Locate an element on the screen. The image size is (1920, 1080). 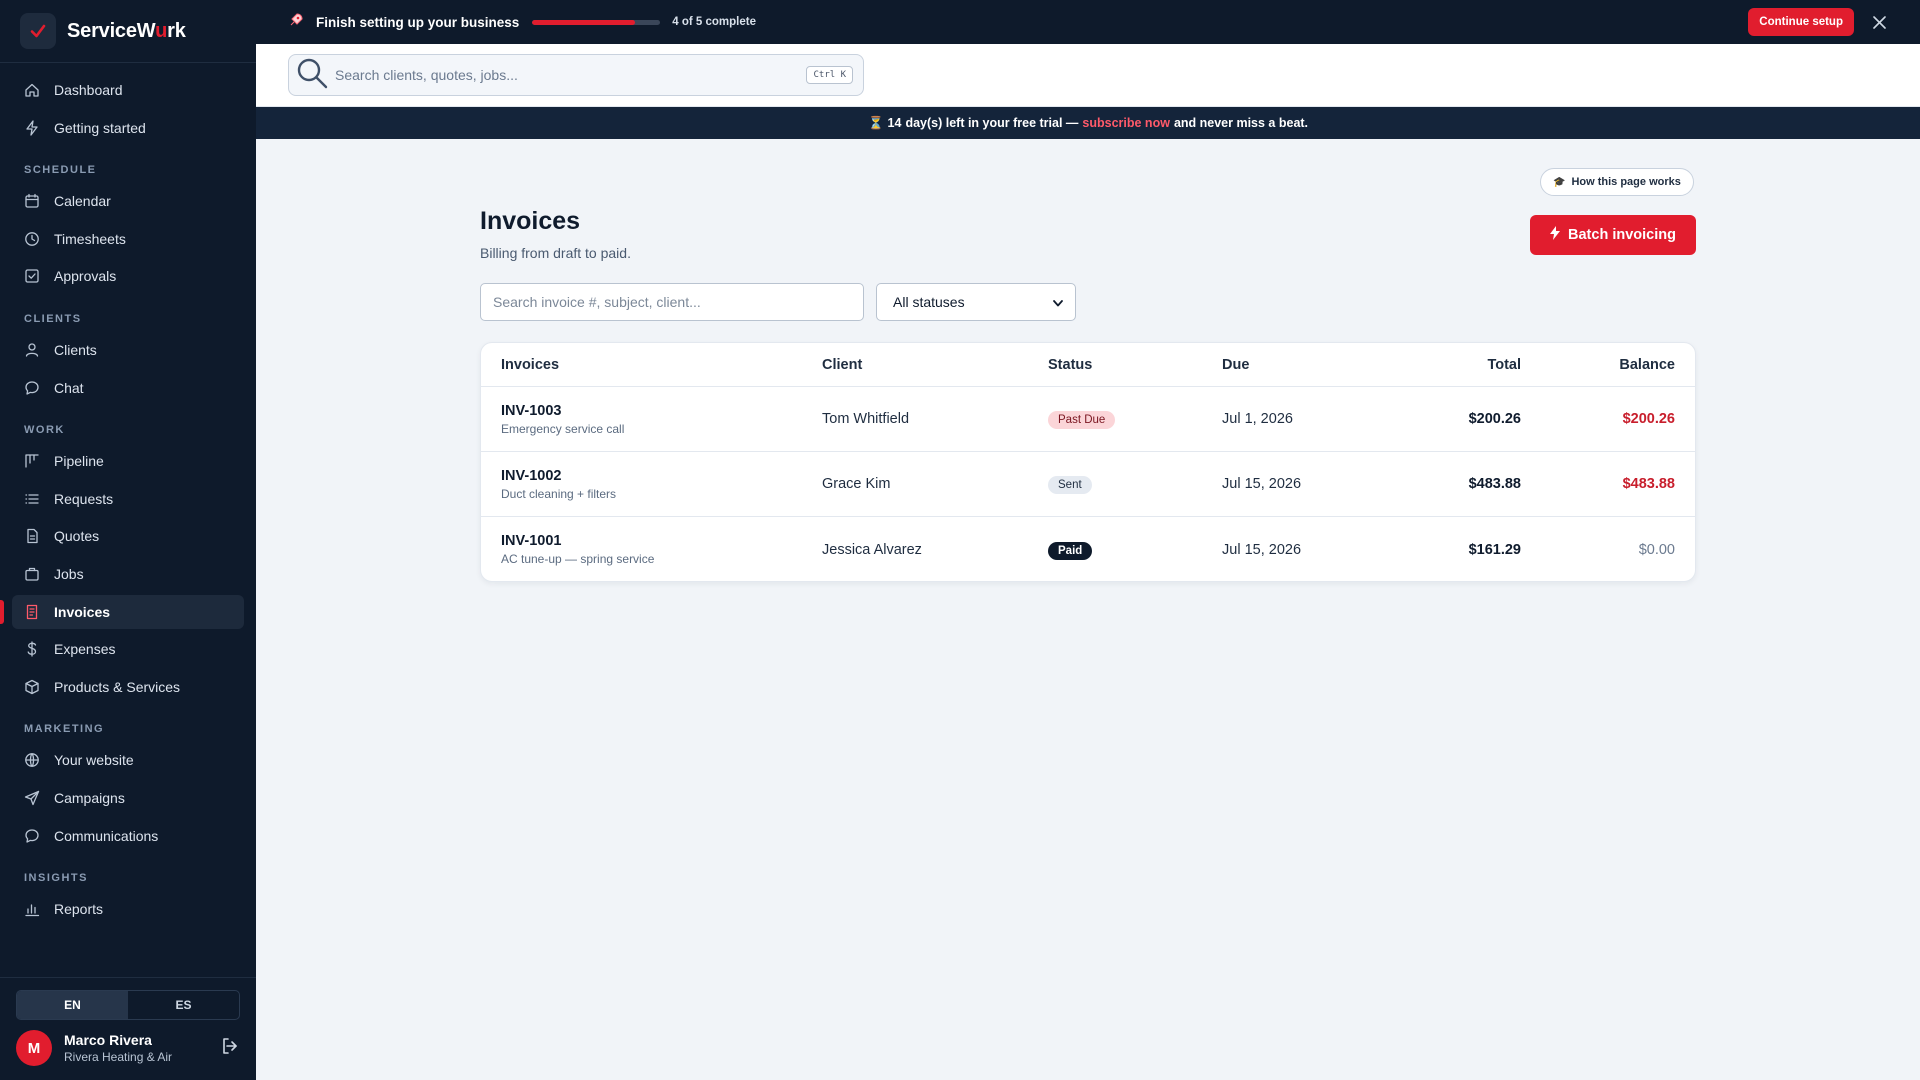
batch-invoicing-button: Batch invoicing is located at coordinates (1613, 235).